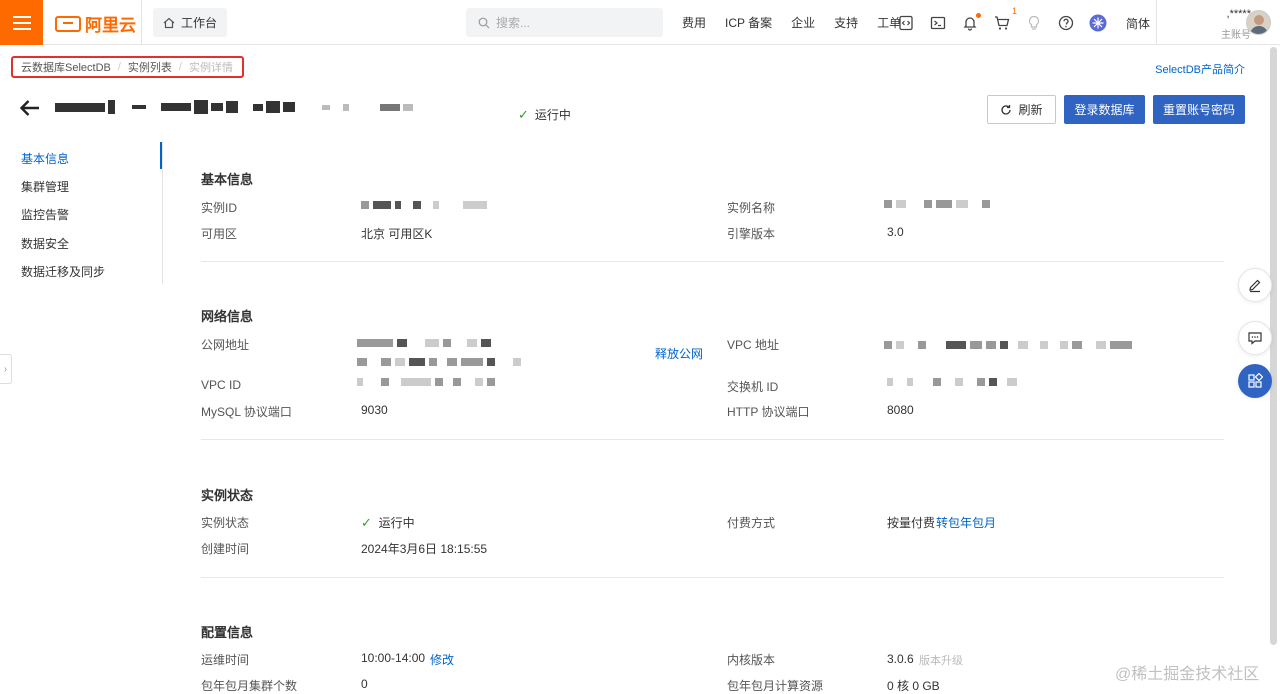 The width and height of the screenshot is (1280, 694). I want to click on switch-subscription-link: 转包年包月, so click(966, 522).